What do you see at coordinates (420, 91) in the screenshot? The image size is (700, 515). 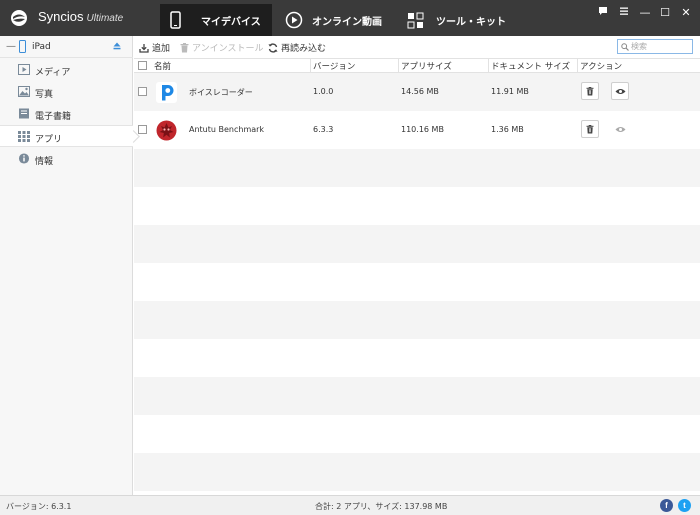 I see `app-size: 14.56 MB` at bounding box center [420, 91].